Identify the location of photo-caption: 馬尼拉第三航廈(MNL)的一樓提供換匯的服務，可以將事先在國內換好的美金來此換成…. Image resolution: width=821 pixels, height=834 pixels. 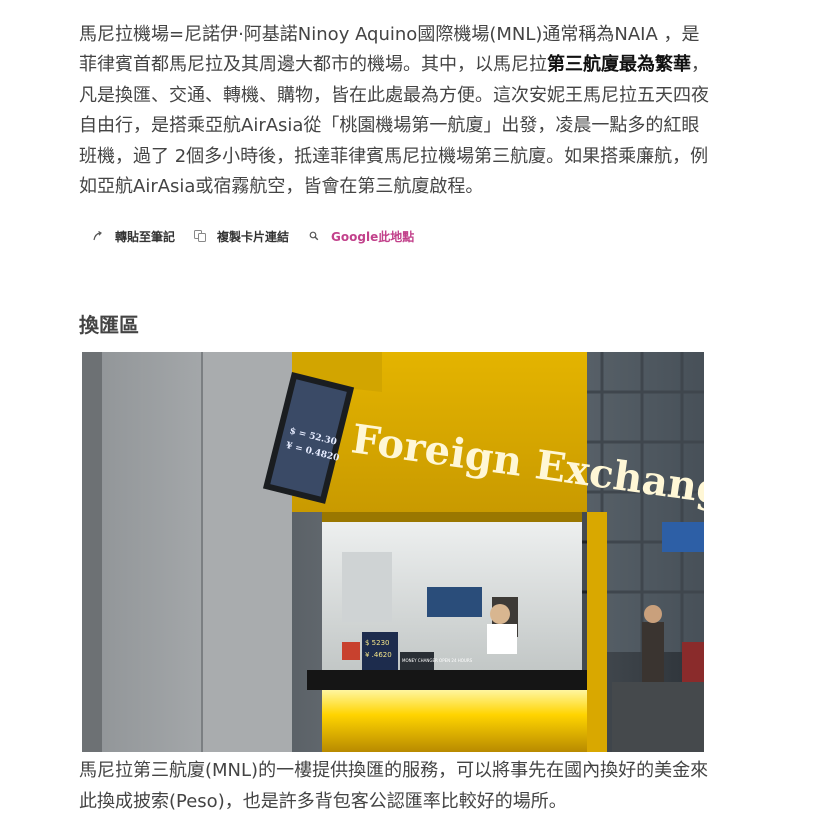
(394, 786).